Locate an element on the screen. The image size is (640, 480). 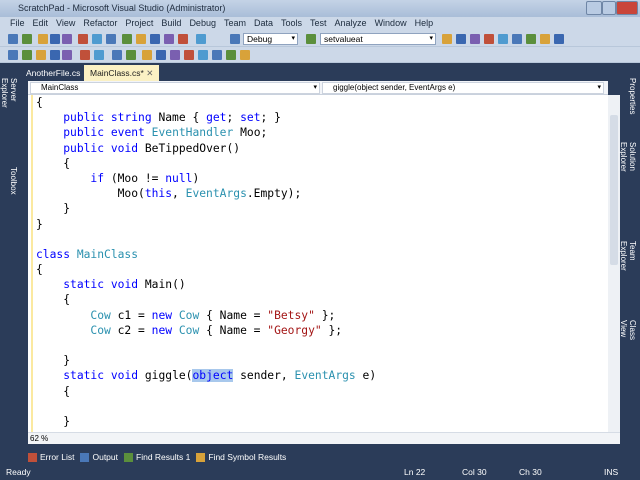
code-token: , is located at coordinates (179, 194).